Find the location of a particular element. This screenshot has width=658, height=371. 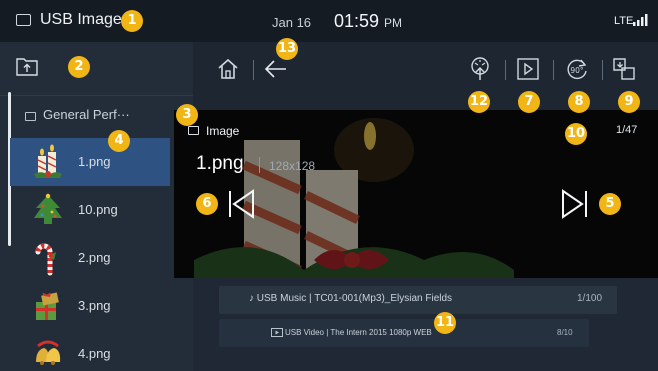

badge-2: 2 is located at coordinates (79, 67).